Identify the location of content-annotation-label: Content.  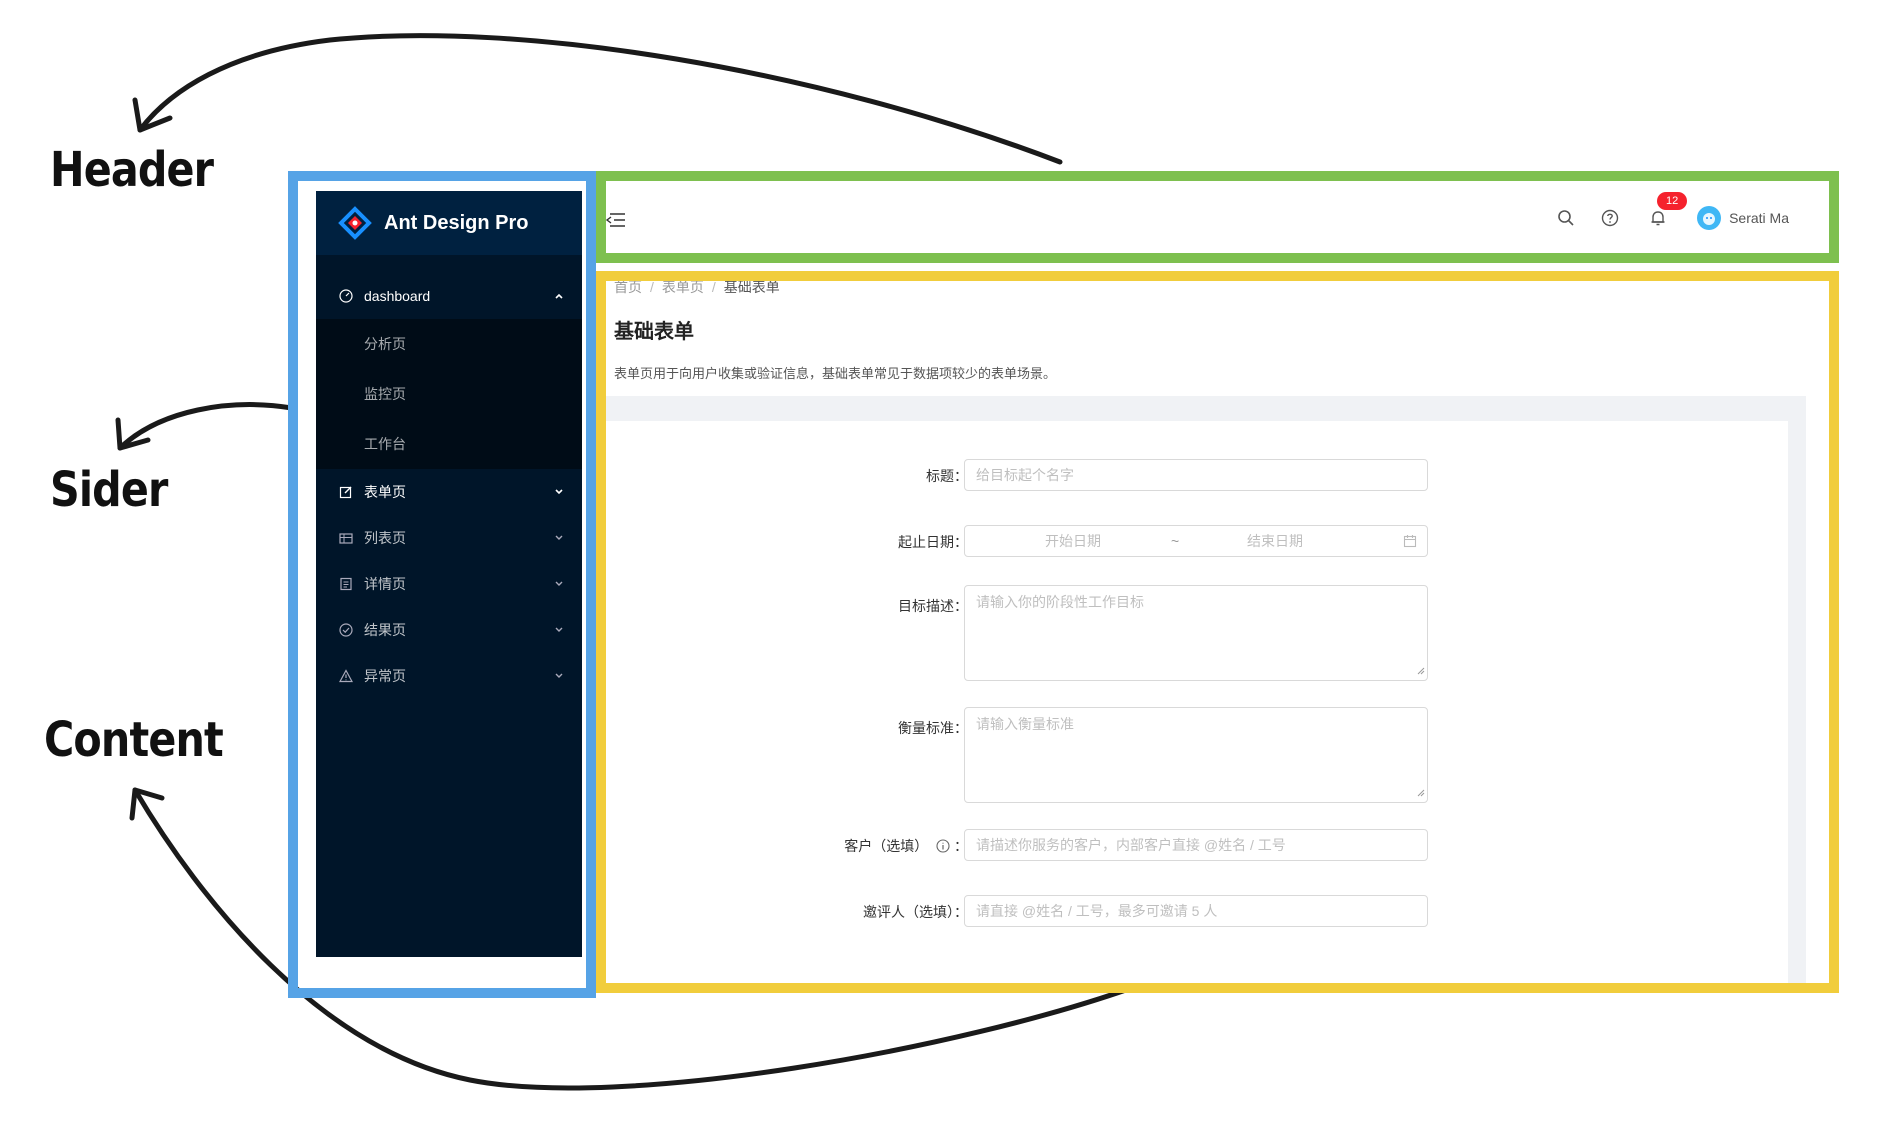
(134, 740).